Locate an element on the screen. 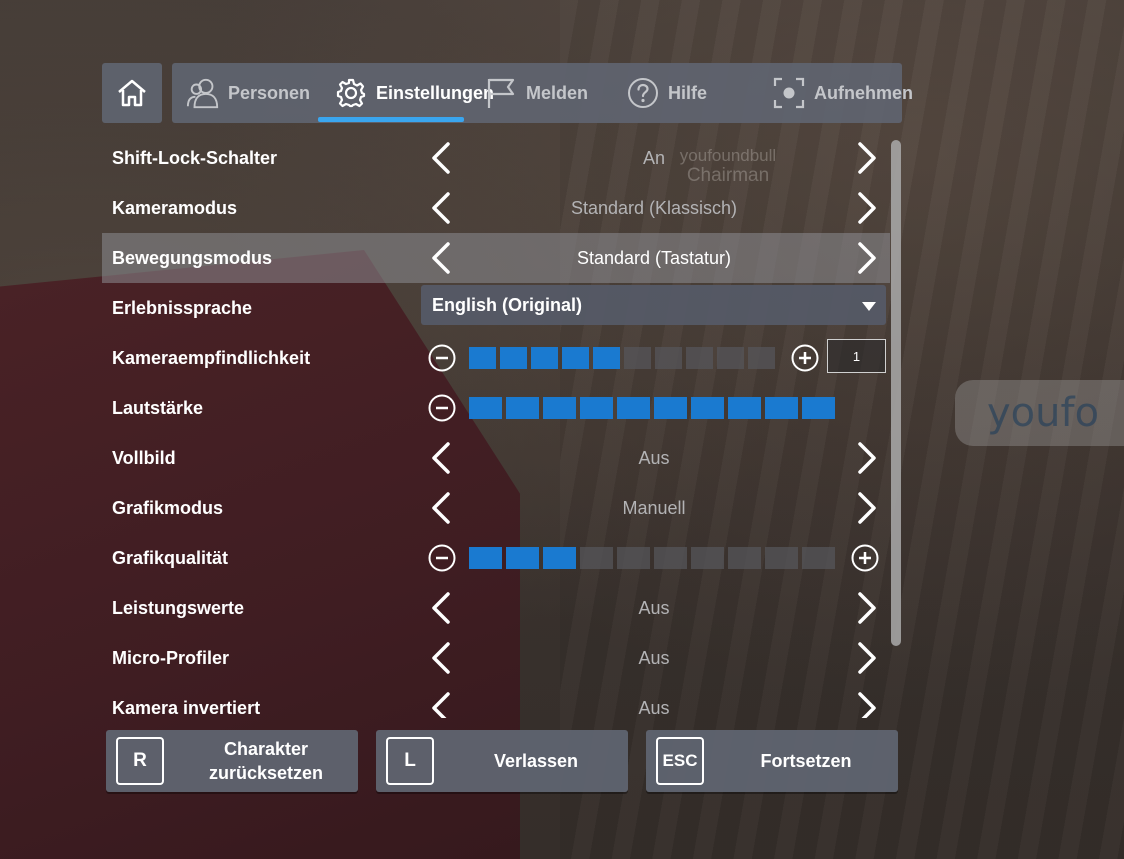  setting-row-lautstaerke: Lautstärke is located at coordinates (496, 408).